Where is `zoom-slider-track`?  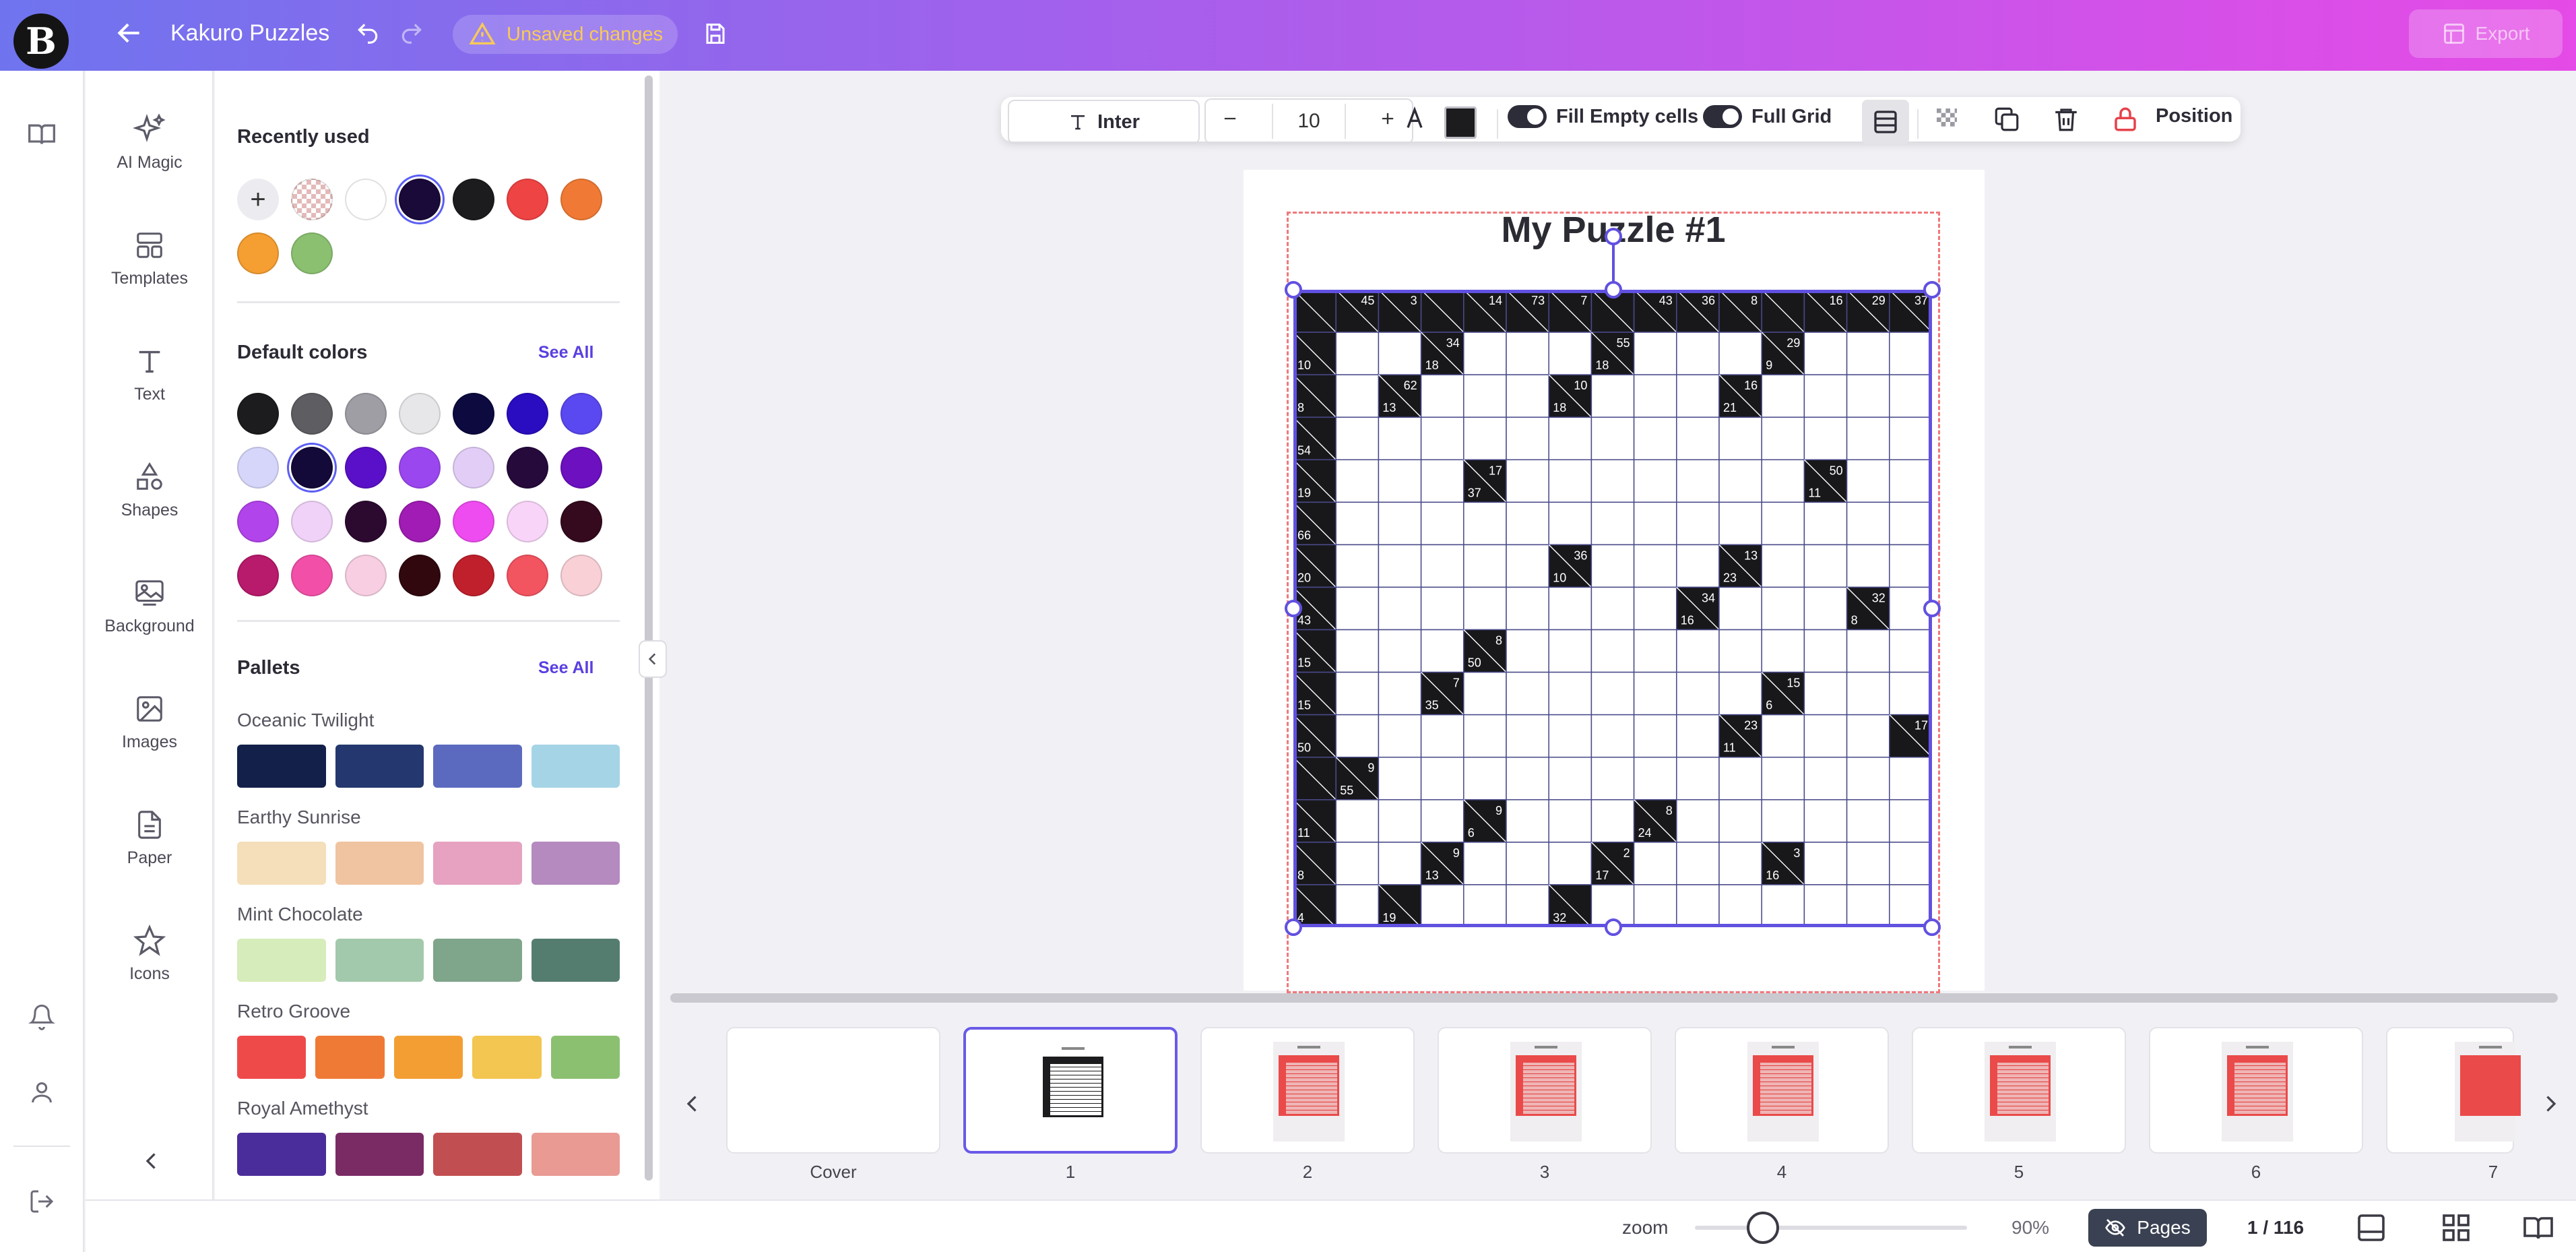
zoom-slider-track is located at coordinates (1831, 1228).